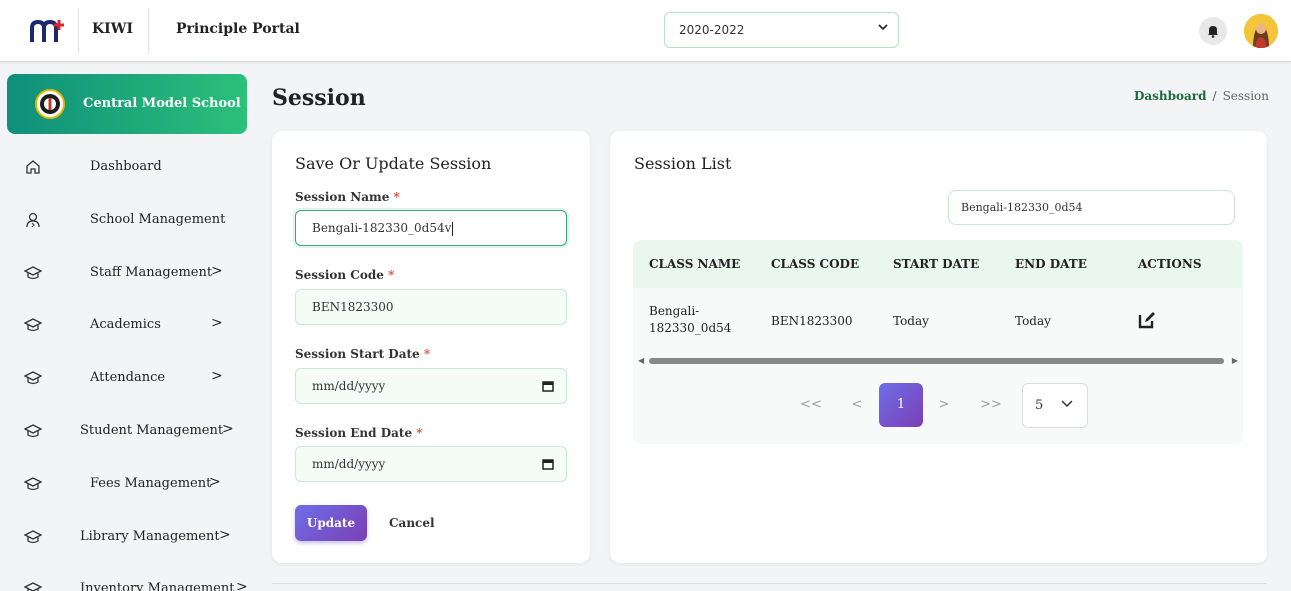 Image resolution: width=1291 pixels, height=591 pixels. Describe the element at coordinates (412, 523) in the screenshot. I see `cancel-button: Cancel` at that location.